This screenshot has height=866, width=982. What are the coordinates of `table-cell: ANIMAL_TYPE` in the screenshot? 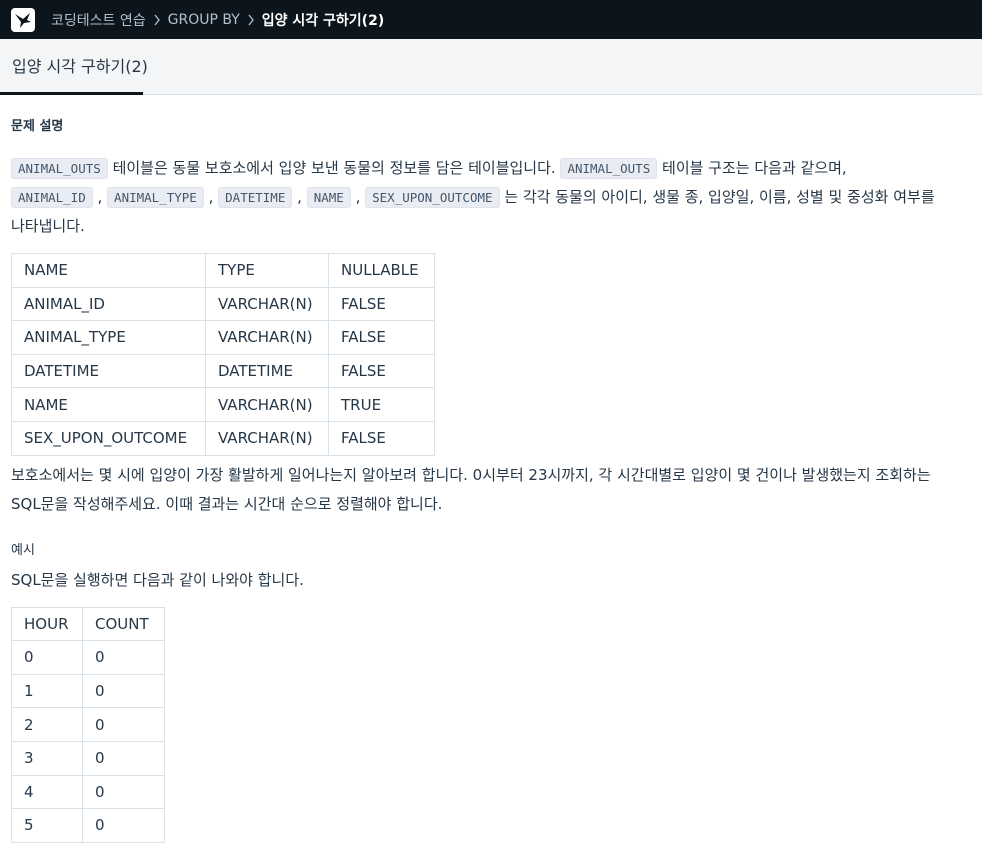 It's located at (108, 337).